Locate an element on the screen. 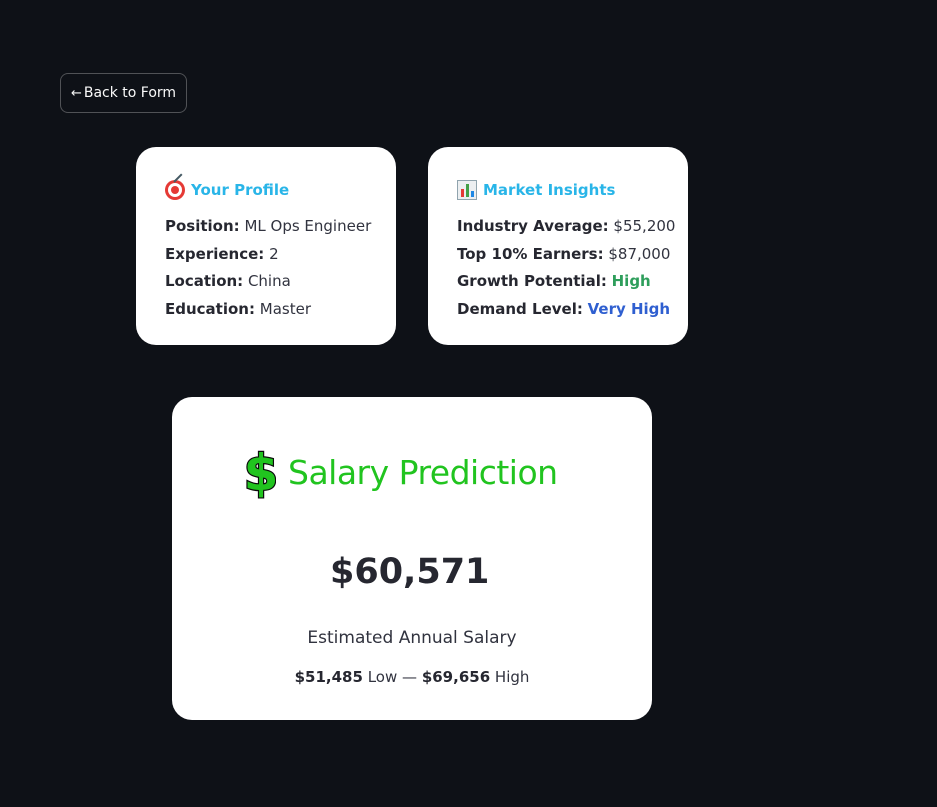 The width and height of the screenshot is (937, 807). insights-label: Growth Potential: is located at coordinates (532, 281).